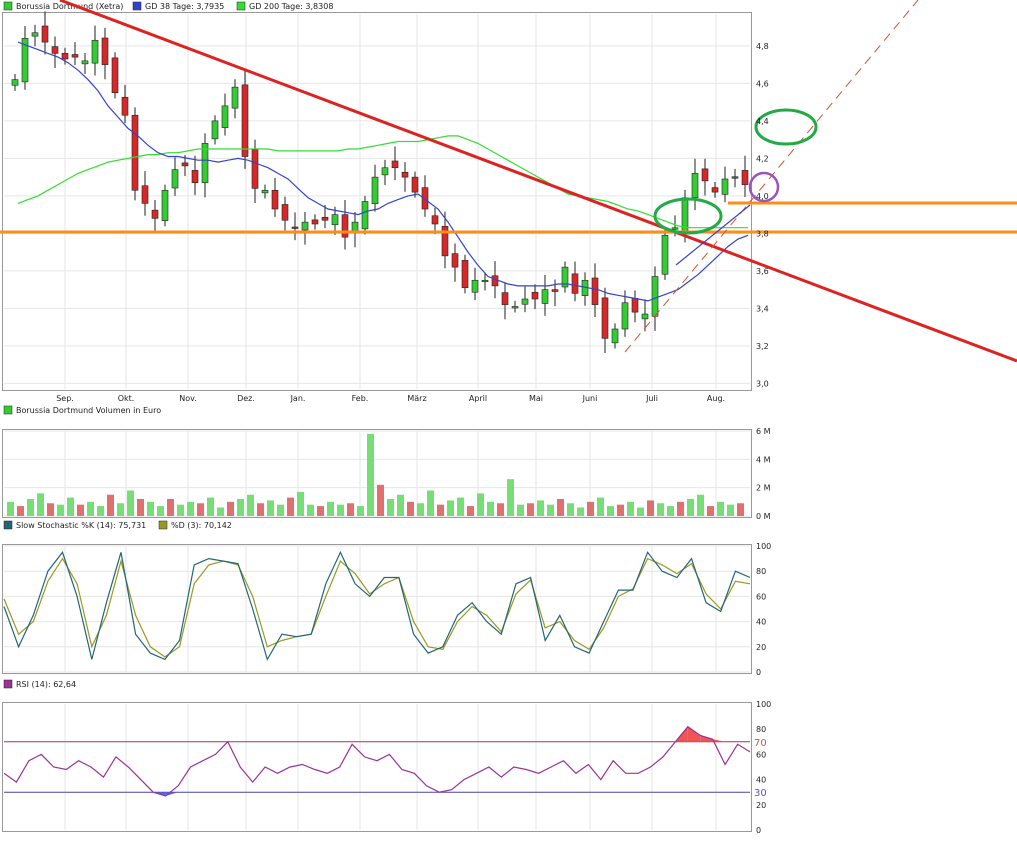 Image resolution: width=1017 pixels, height=842 pixels. What do you see at coordinates (137, 6) in the screenshot?
I see `gd38-legend-swatch` at bounding box center [137, 6].